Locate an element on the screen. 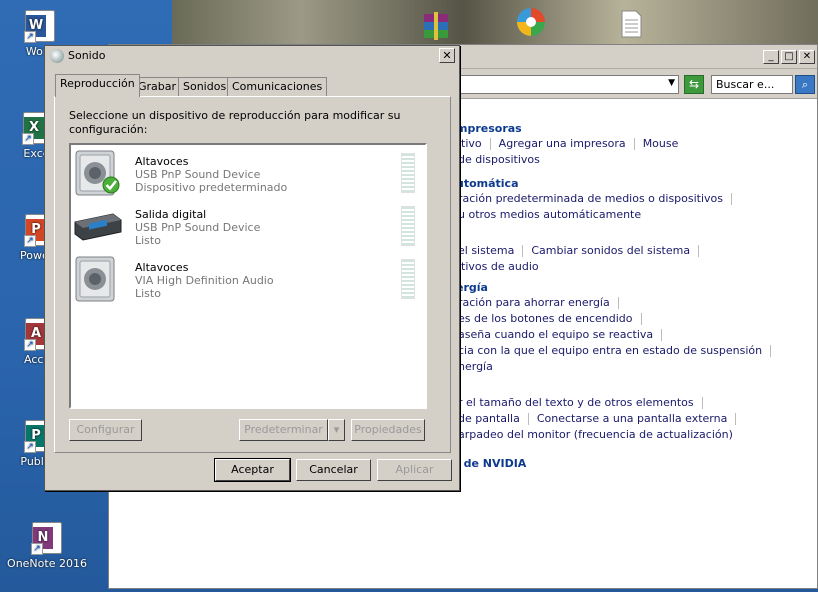 This screenshot has width=818, height=592. tab-recording: Grabar is located at coordinates (157, 86).